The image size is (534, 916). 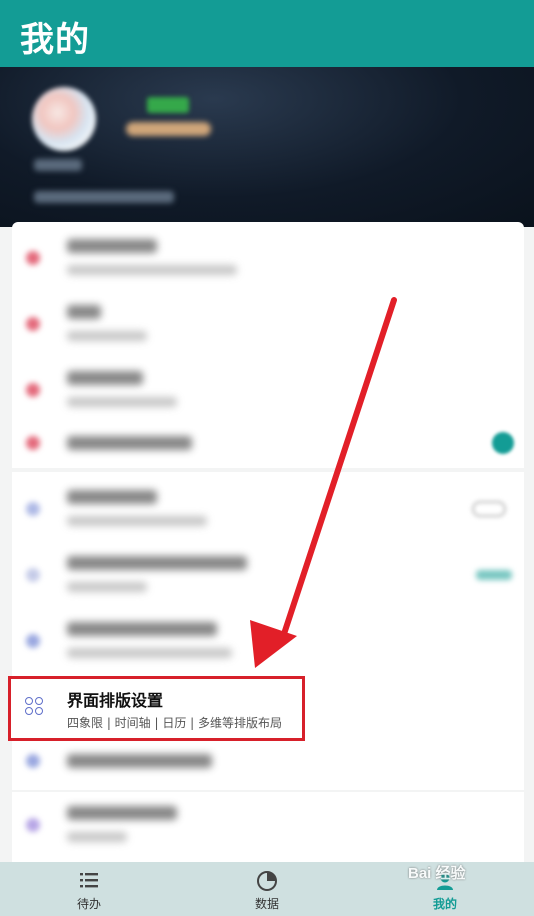 What do you see at coordinates (494, 575) in the screenshot?
I see `status-tag` at bounding box center [494, 575].